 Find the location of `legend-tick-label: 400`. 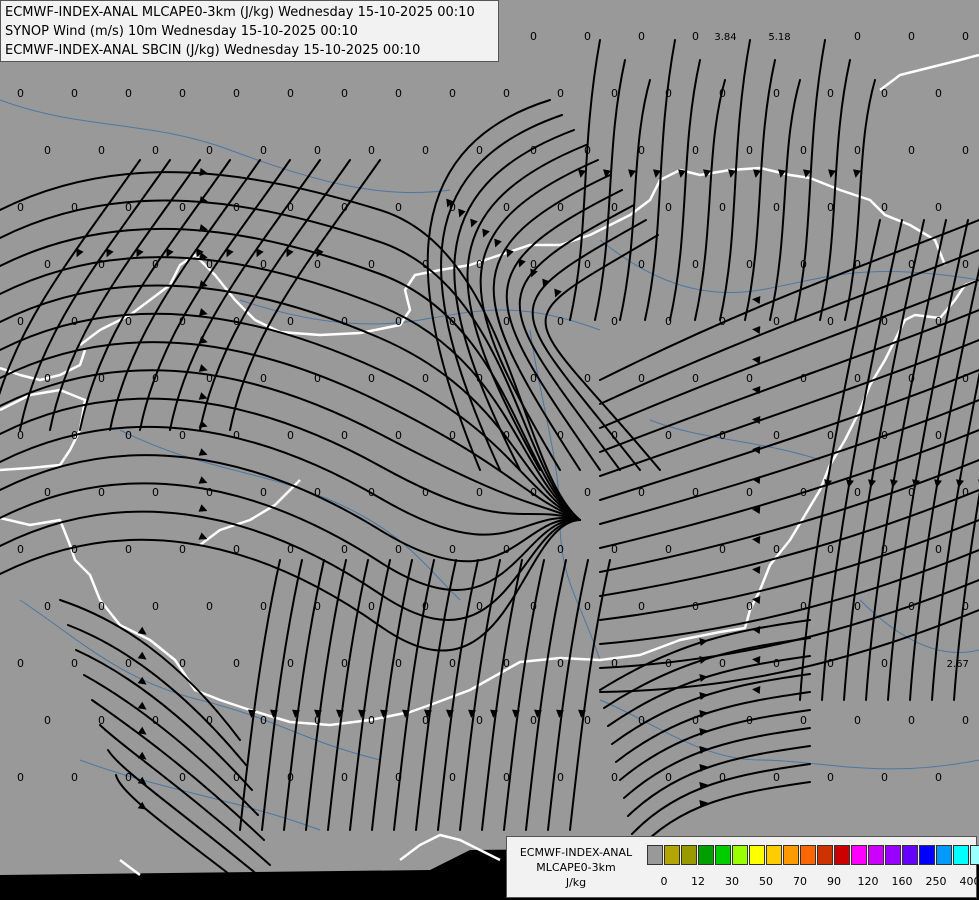

legend-tick-label: 400 is located at coordinates (969, 881).